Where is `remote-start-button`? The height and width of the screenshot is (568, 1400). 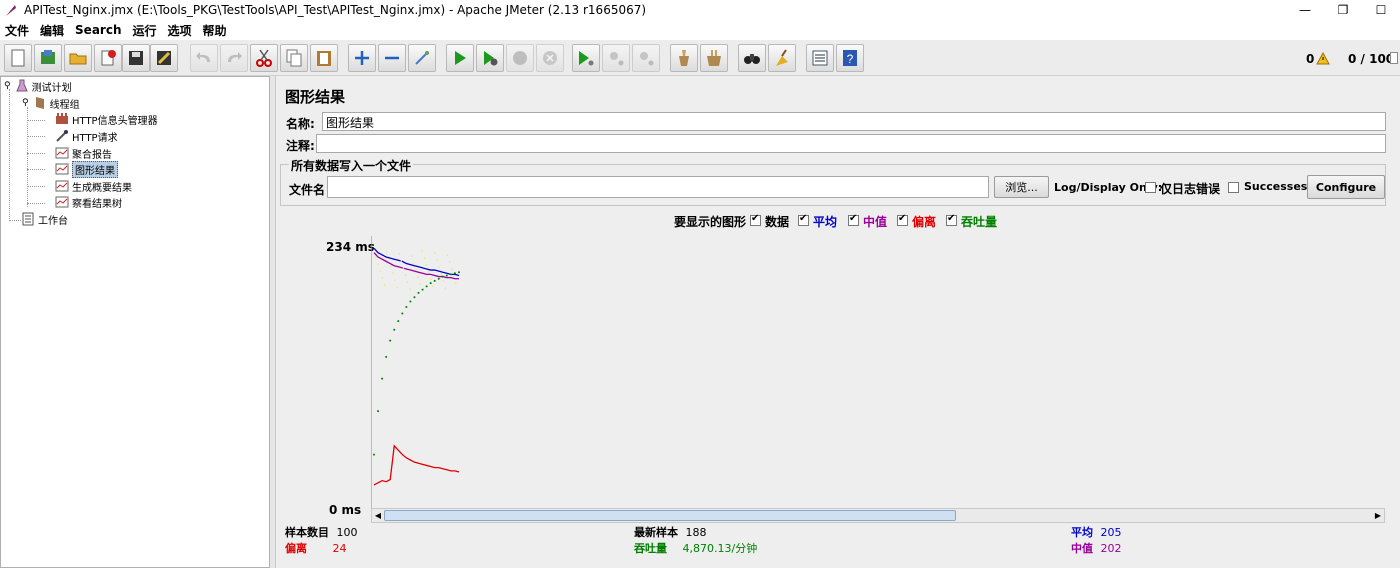
remote-start-button is located at coordinates (586, 58).